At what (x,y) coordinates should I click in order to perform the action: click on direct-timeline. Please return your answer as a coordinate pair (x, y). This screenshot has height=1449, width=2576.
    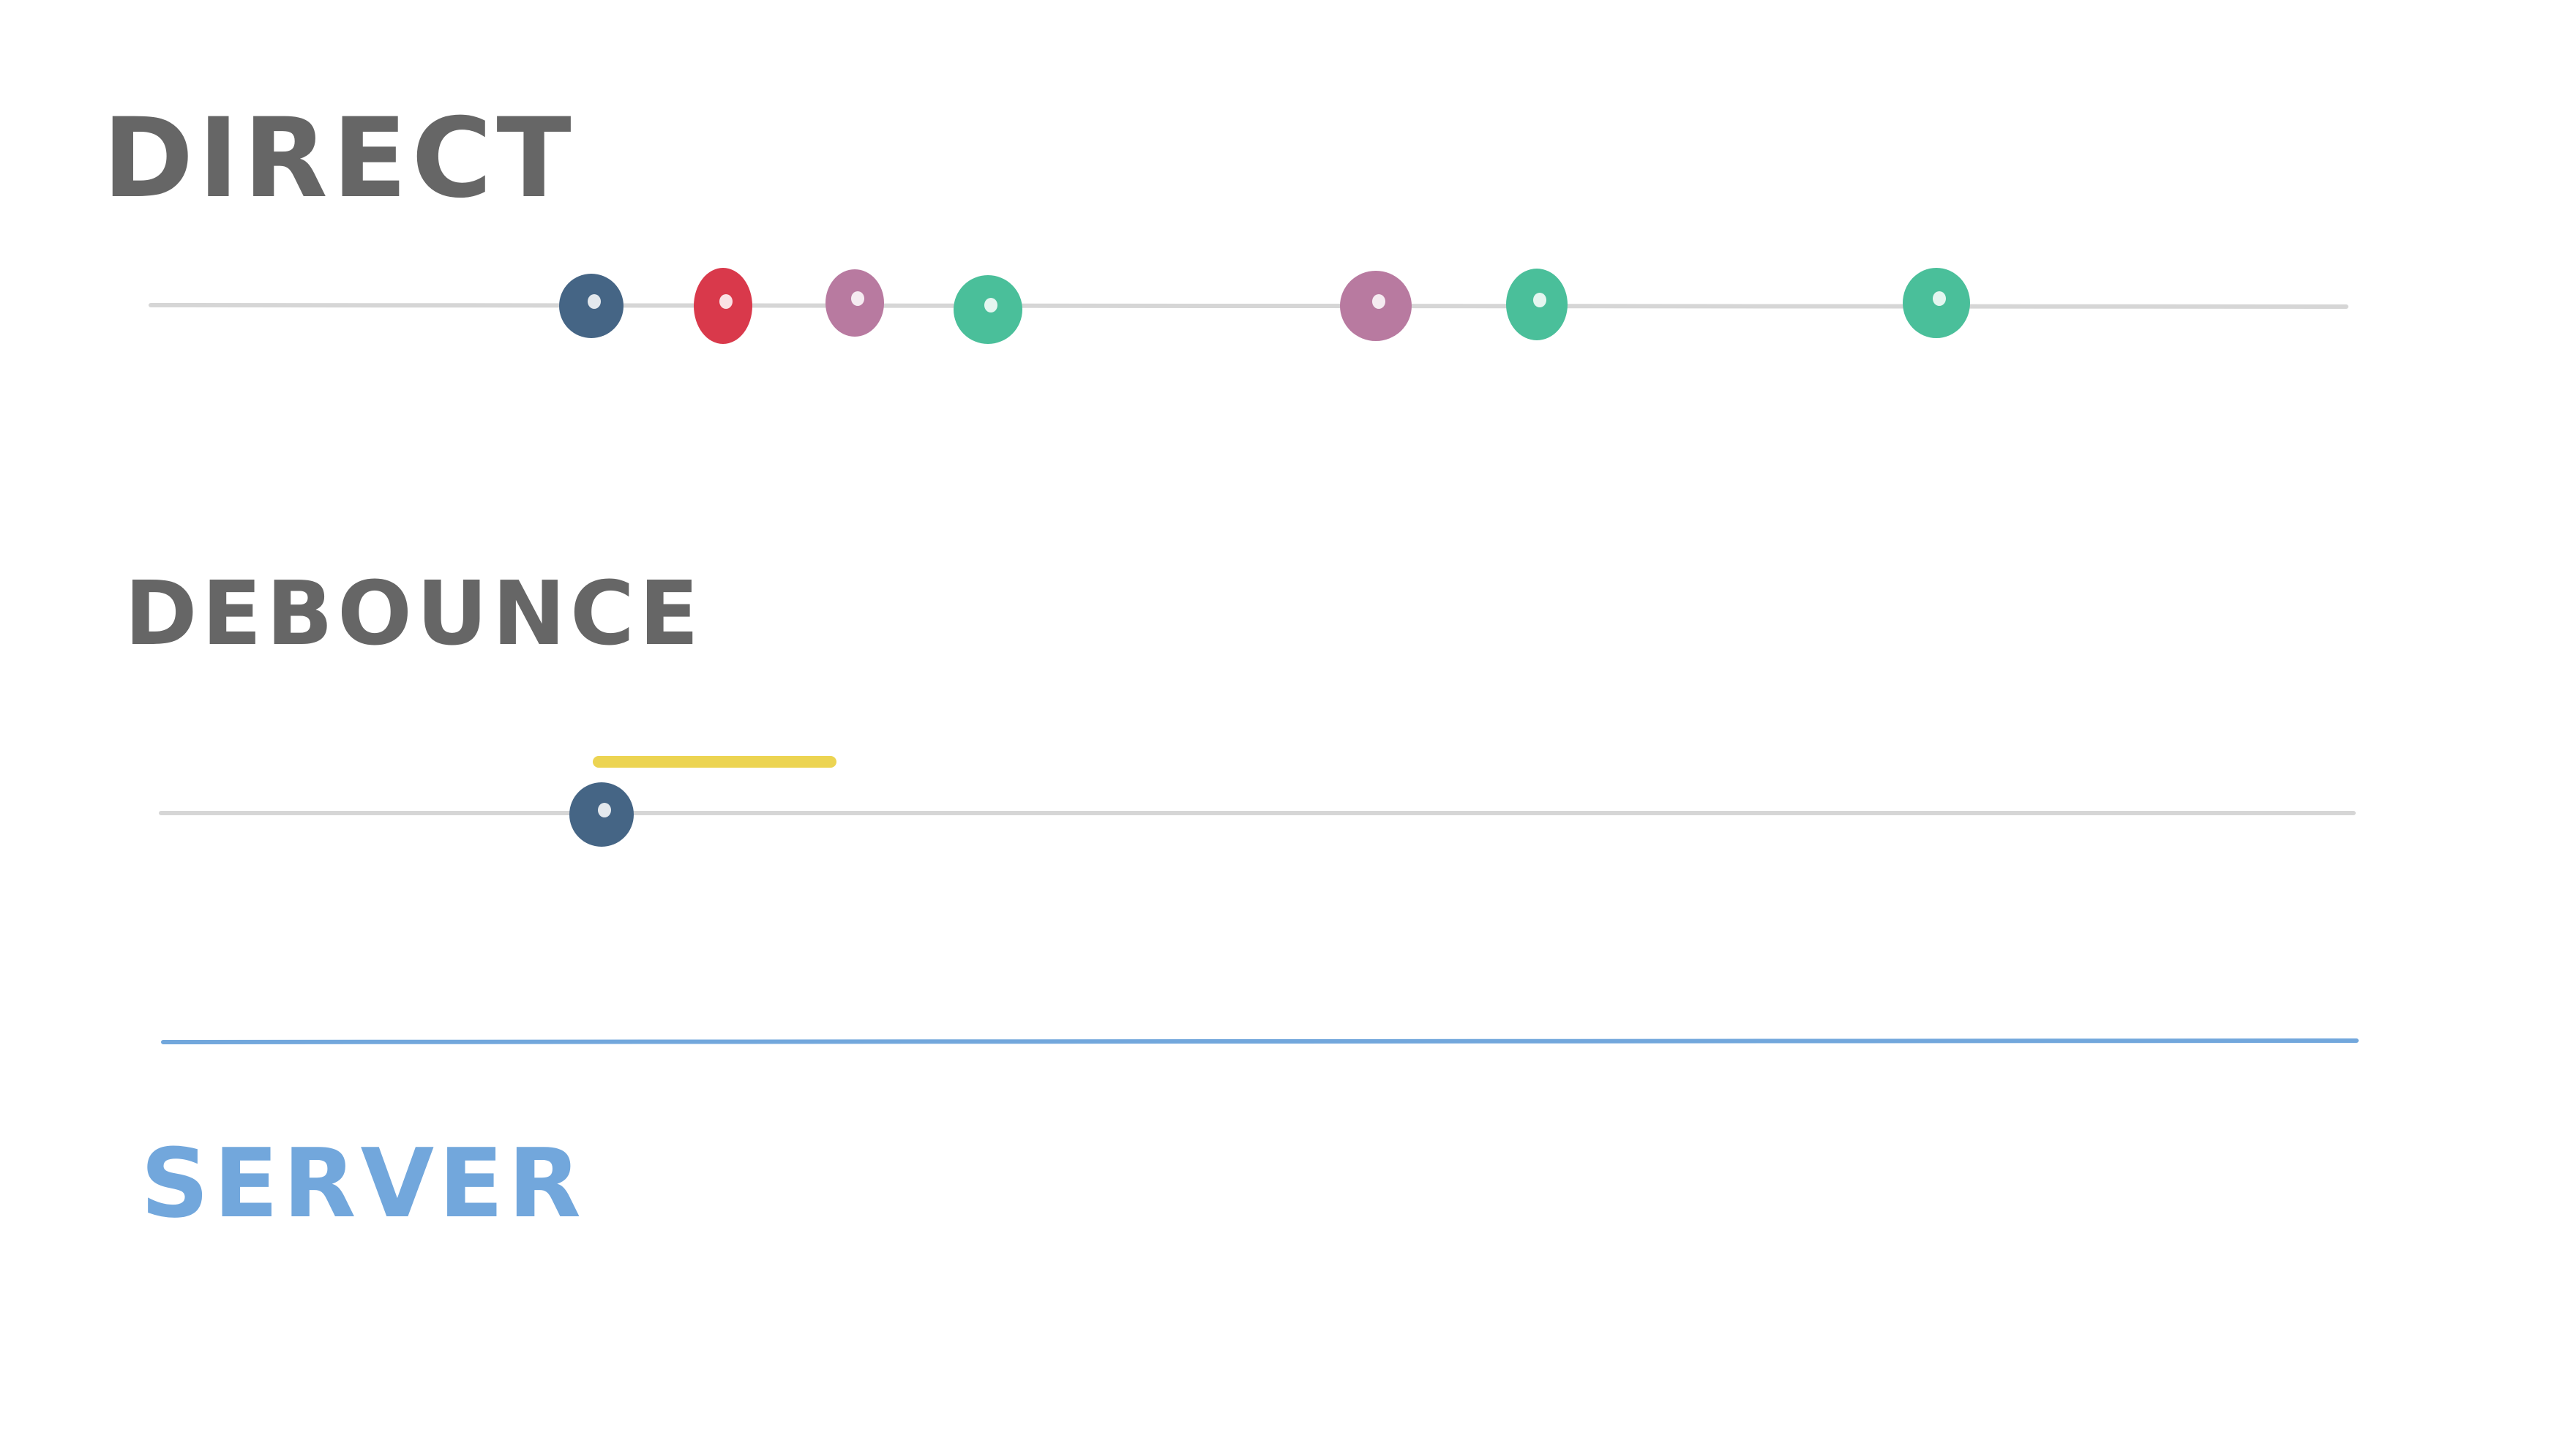
    Looking at the image, I should click on (1248, 306).